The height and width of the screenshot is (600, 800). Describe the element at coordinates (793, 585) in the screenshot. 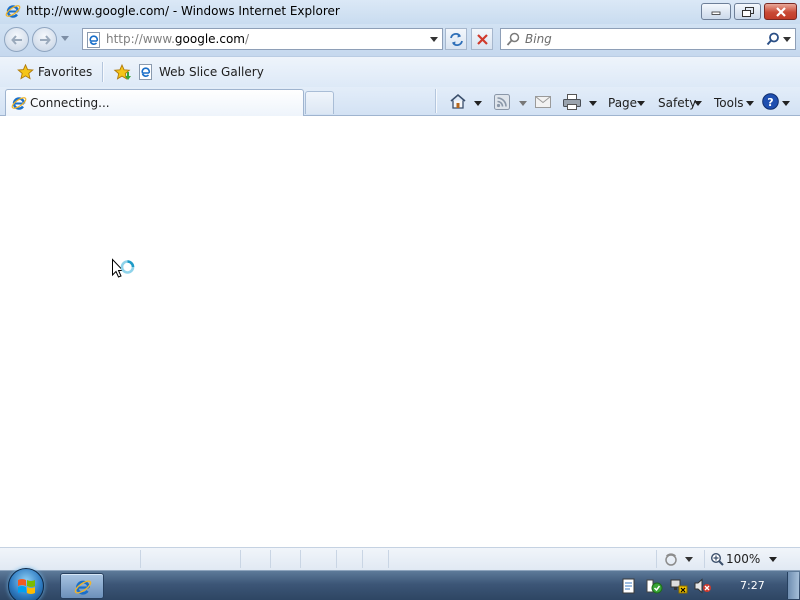

I see `show-desktop-button` at that location.